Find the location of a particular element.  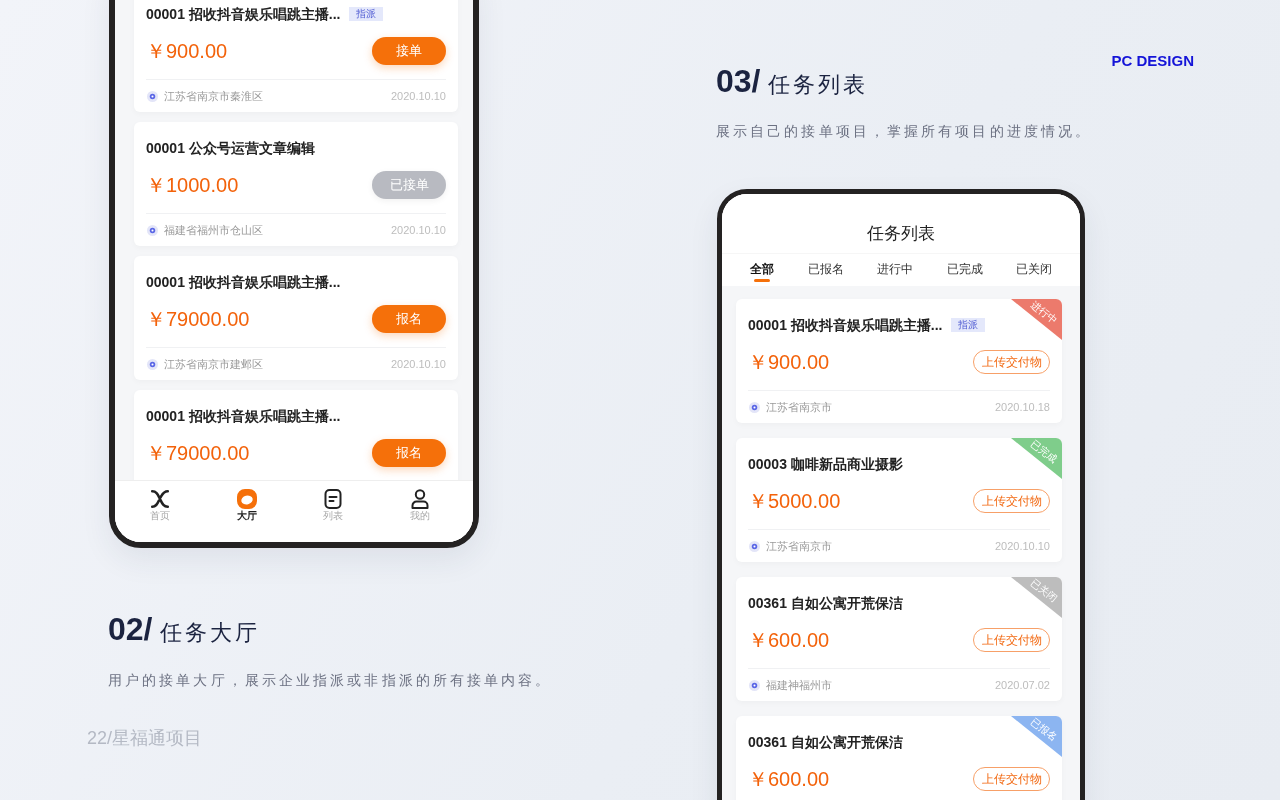

tab-bar-item: 首页 is located at coordinates (160, 511).